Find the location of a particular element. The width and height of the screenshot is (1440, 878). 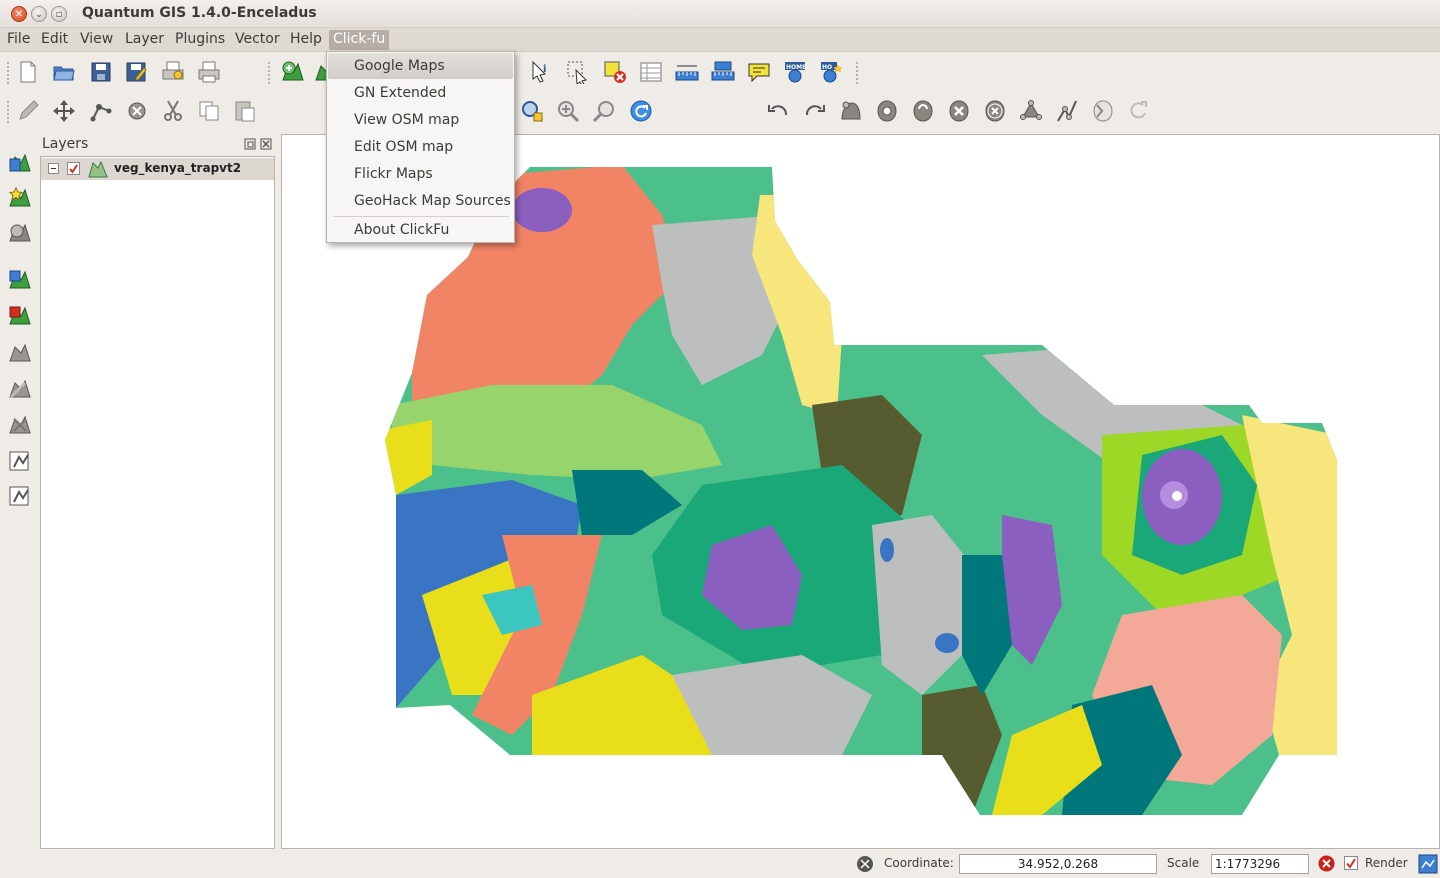

layers-tree: veg_kenya_trapvt2 is located at coordinates (157, 502).